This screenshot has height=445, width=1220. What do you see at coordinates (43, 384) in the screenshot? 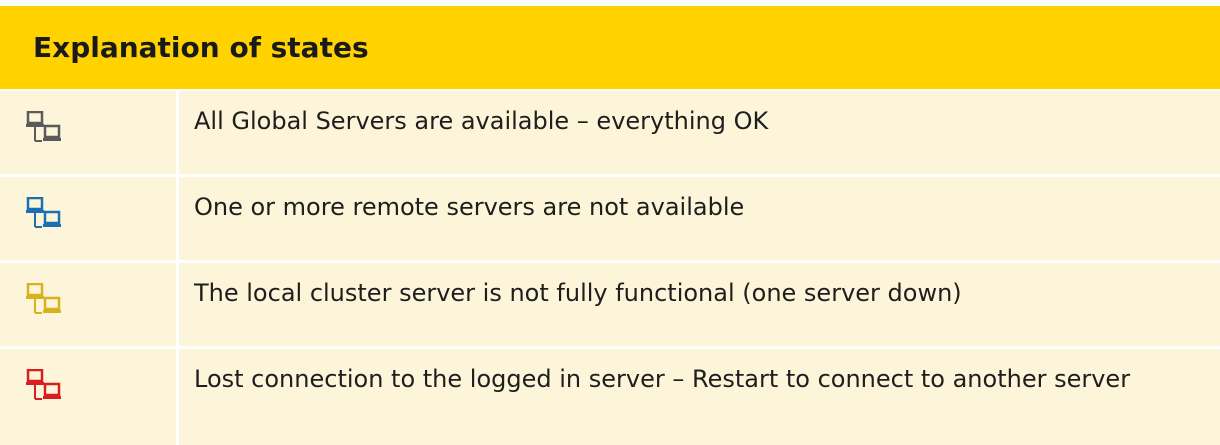
I see `network-servers-red-icon` at bounding box center [43, 384].